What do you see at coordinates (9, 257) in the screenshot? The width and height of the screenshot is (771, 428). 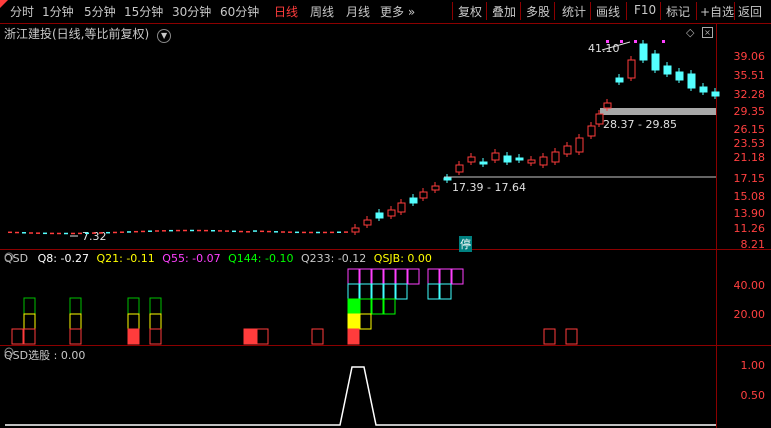 I see `qsd-toggle-icon` at bounding box center [9, 257].